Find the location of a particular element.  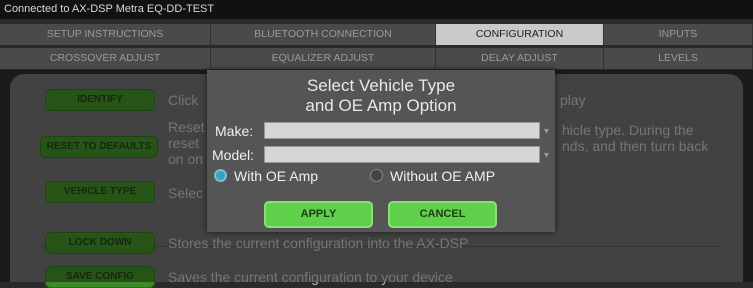

make-select: ▾ is located at coordinates (406, 130).